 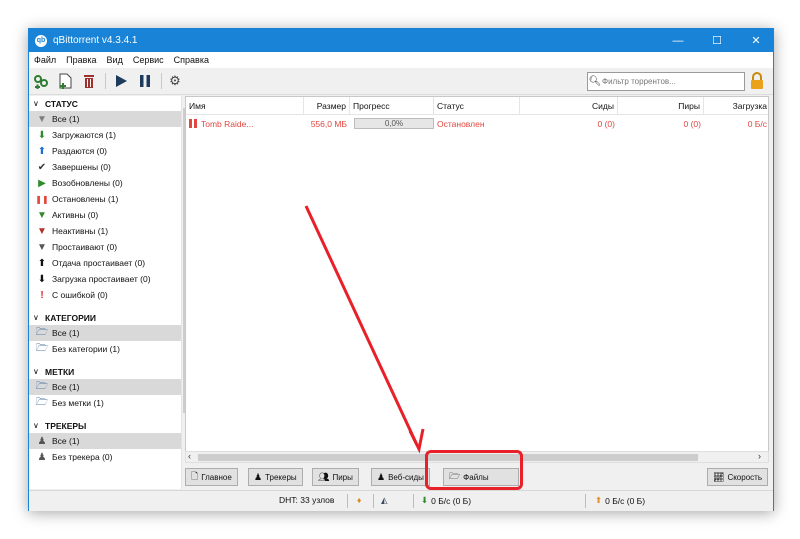 I want to click on arrow-head, so click(x=416, y=441).